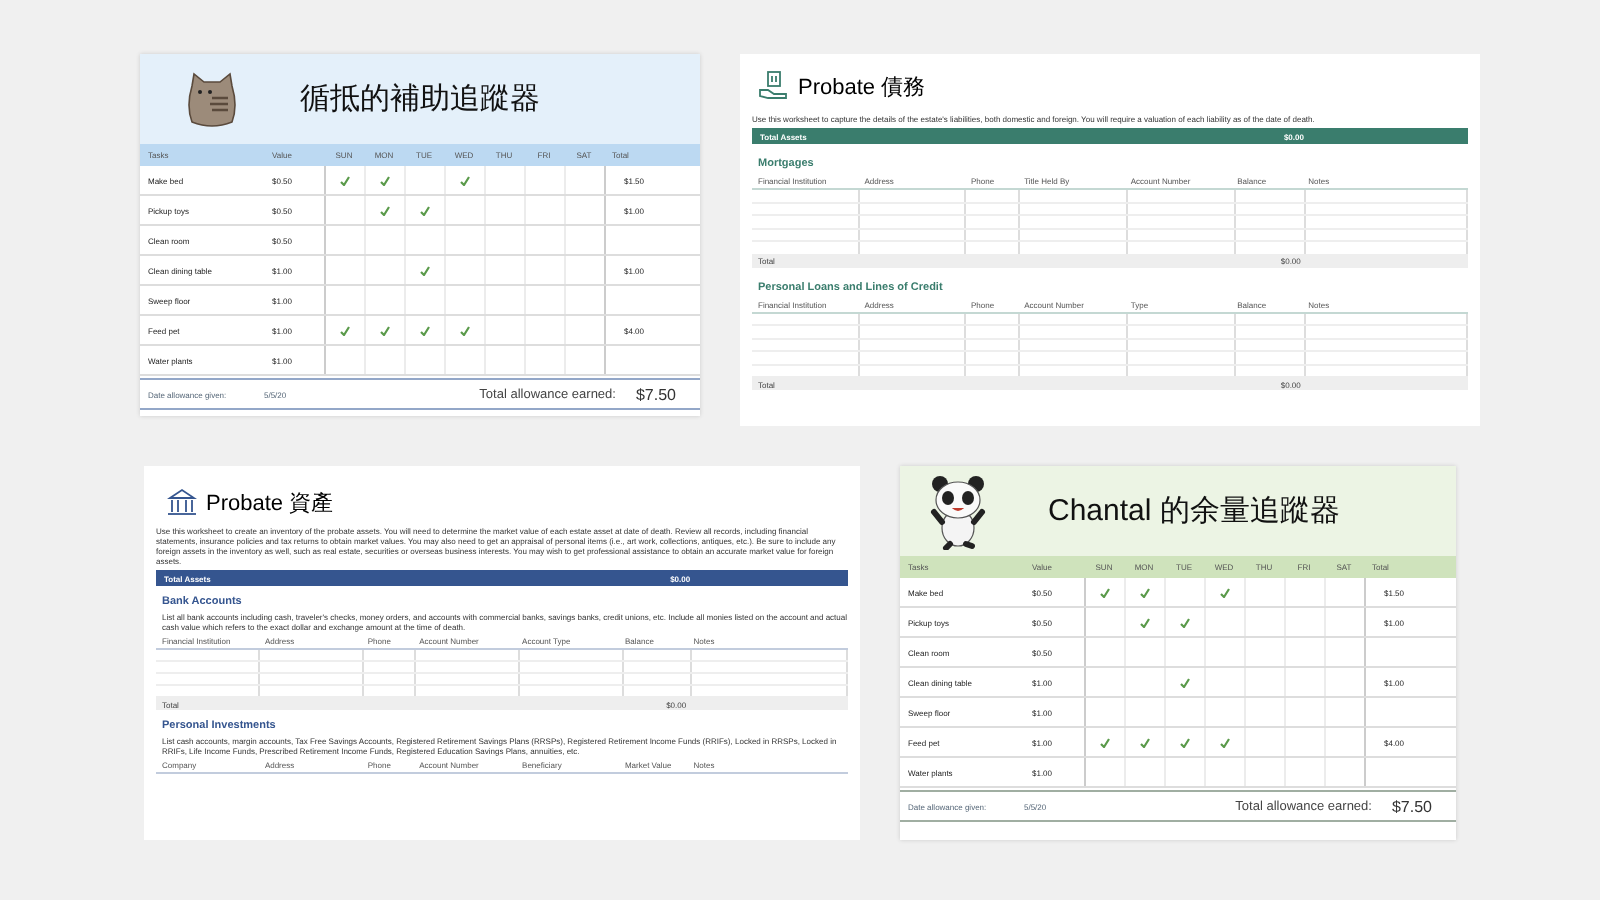  Describe the element at coordinates (212, 99) in the screenshot. I see `cat-drawing` at that location.